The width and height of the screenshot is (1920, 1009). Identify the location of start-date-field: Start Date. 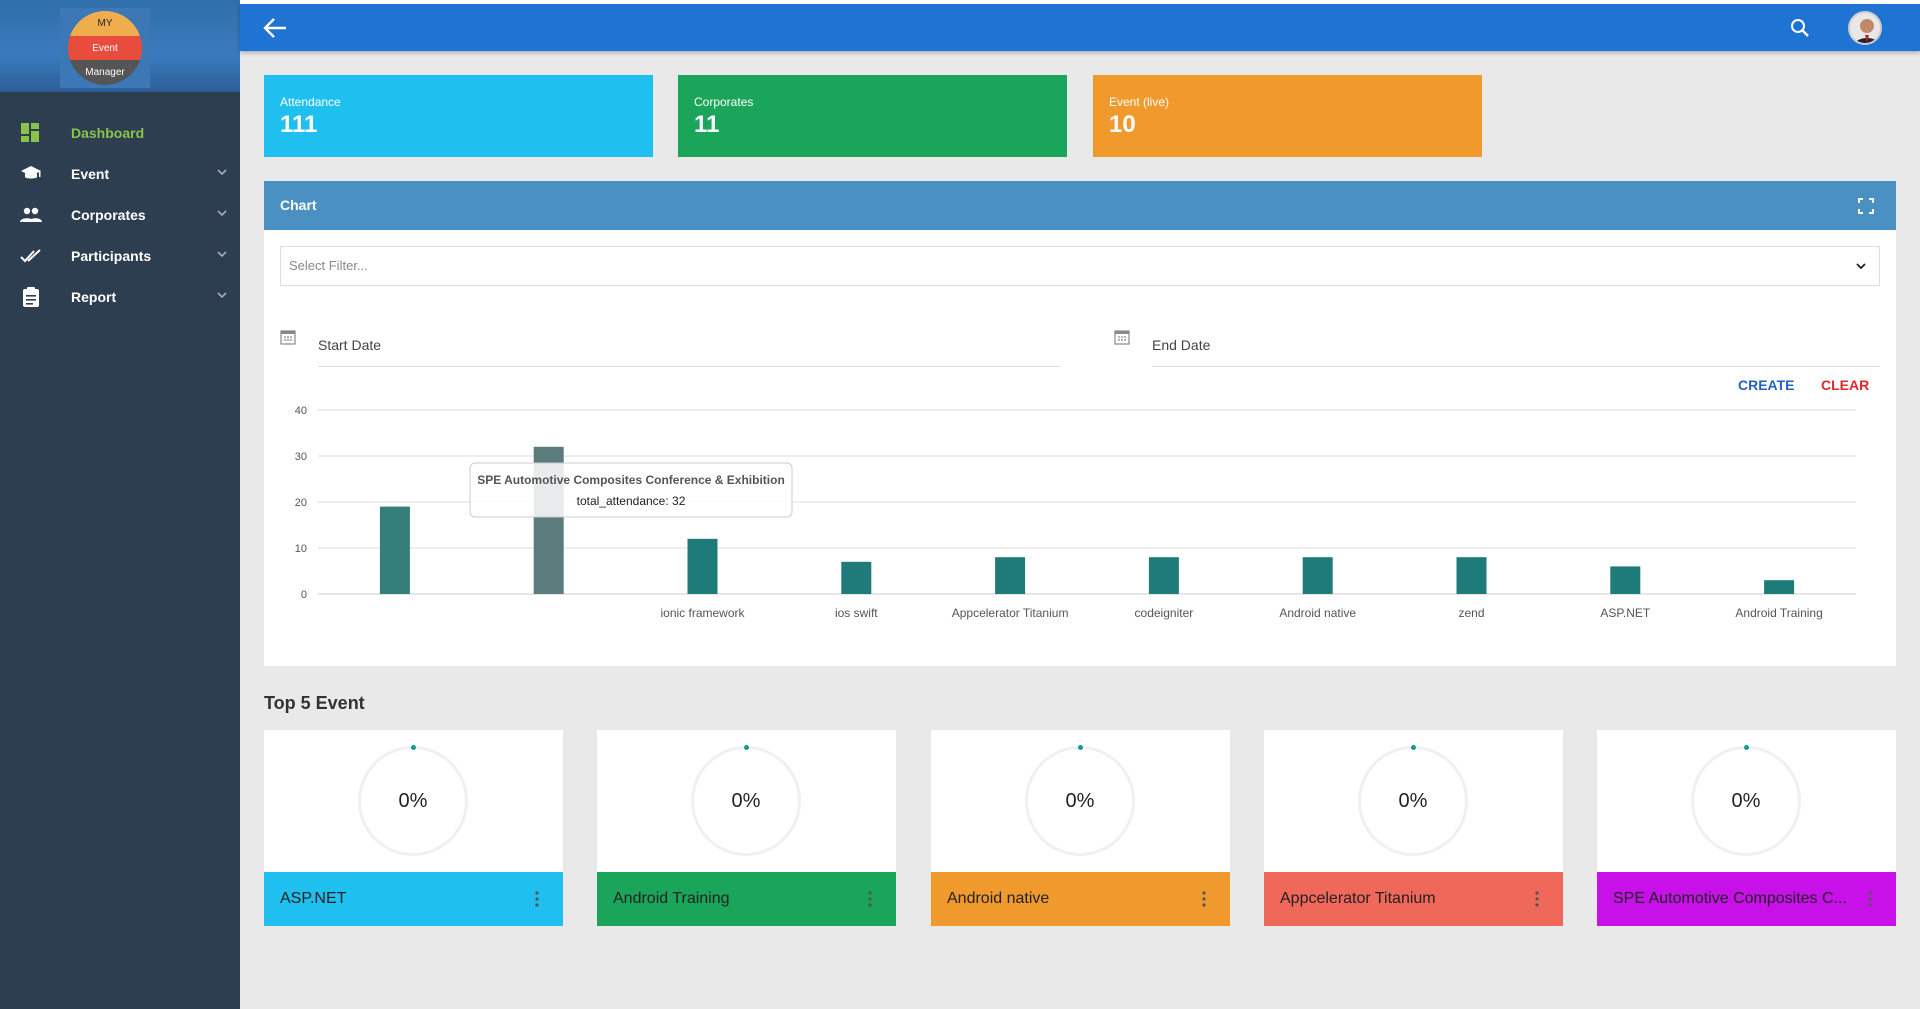
(670, 347).